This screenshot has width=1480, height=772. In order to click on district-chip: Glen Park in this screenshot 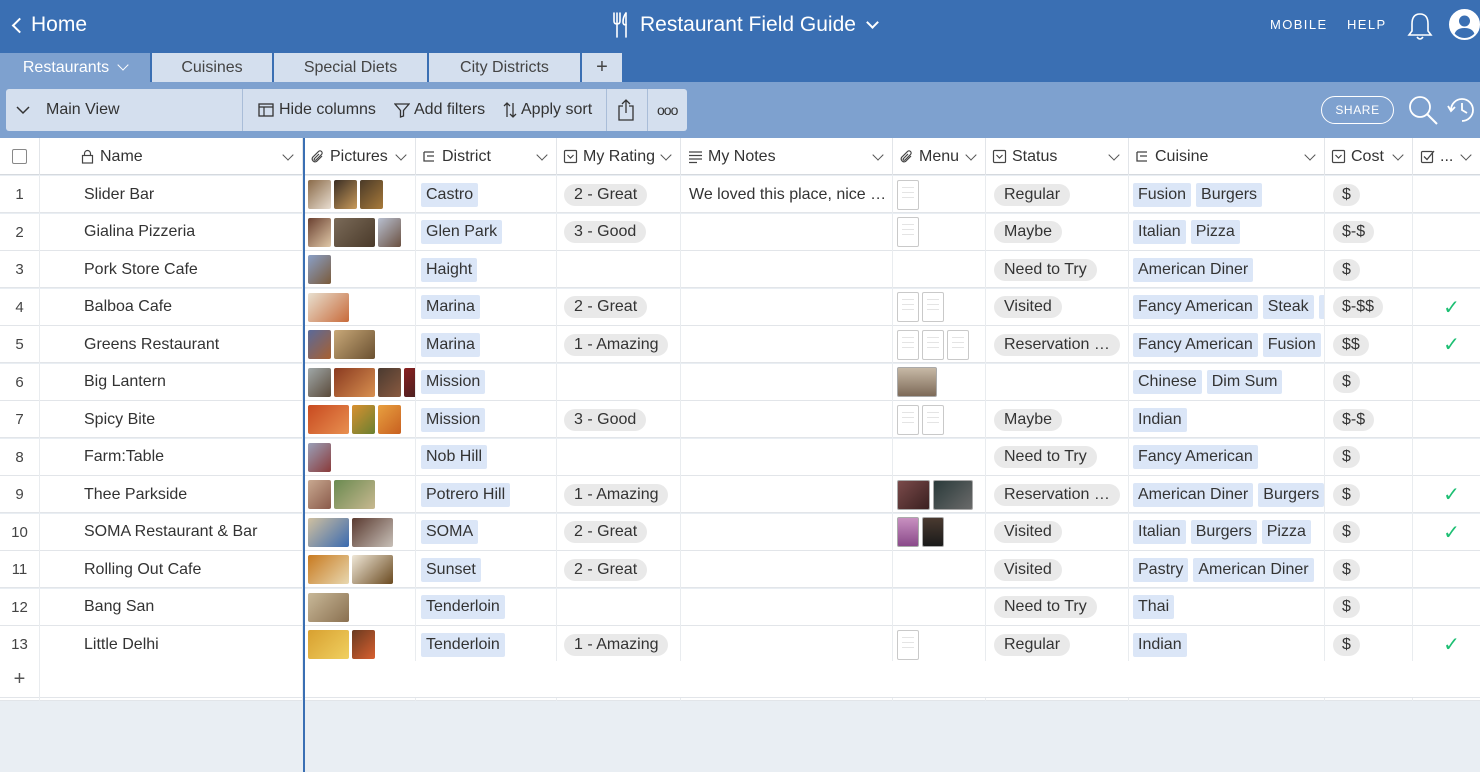, I will do `click(462, 232)`.